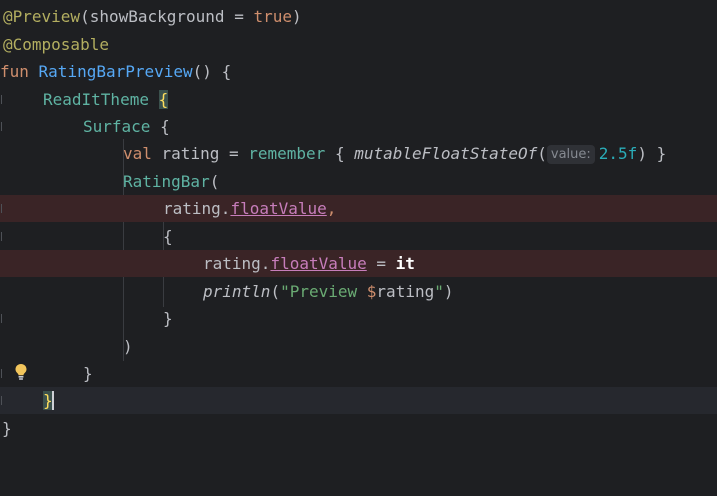  What do you see at coordinates (137, 153) in the screenshot?
I see `keyword-val: val` at bounding box center [137, 153].